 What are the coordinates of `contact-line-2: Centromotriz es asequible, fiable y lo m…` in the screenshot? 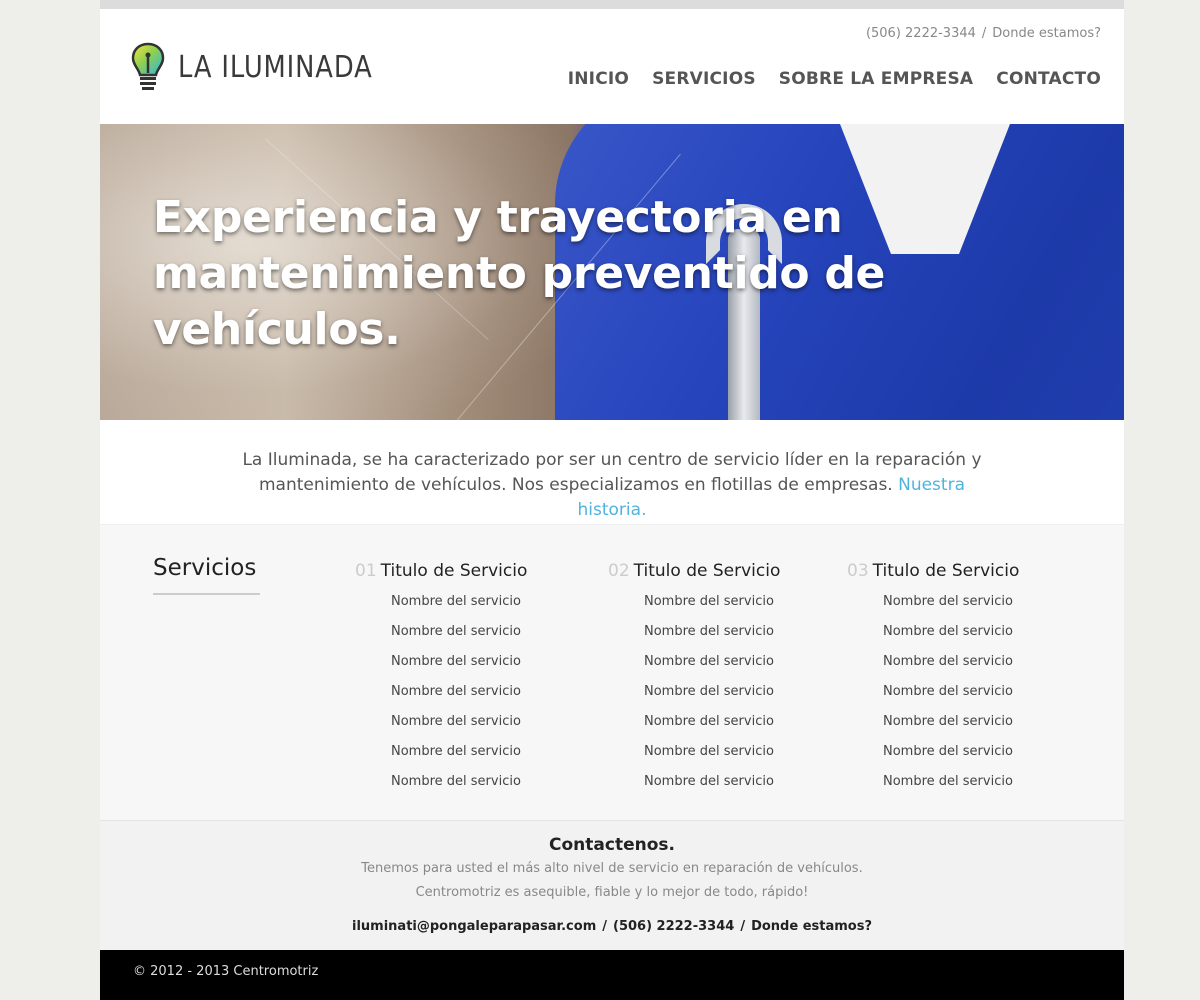 It's located at (612, 892).